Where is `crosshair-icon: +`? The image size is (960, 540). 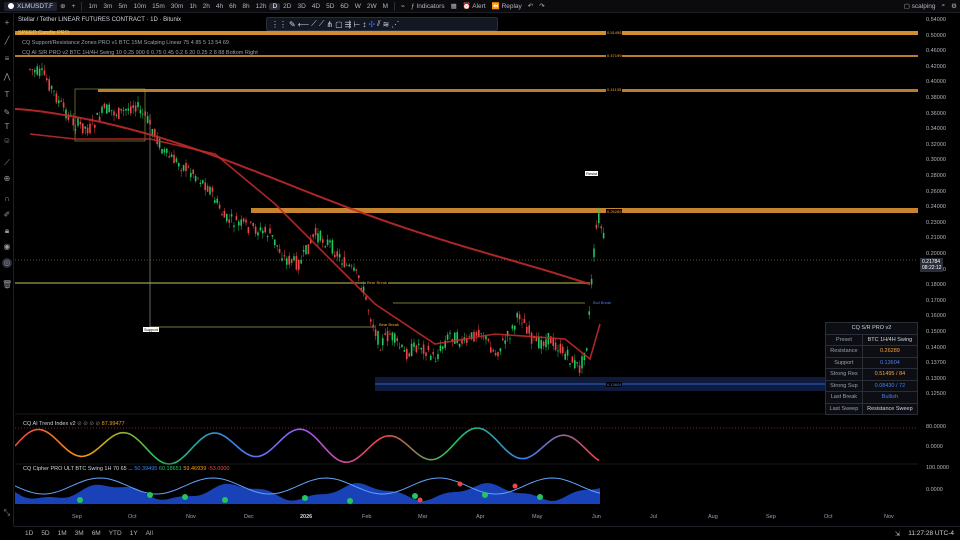
crosshair-icon: + is located at coordinates (7, 23).